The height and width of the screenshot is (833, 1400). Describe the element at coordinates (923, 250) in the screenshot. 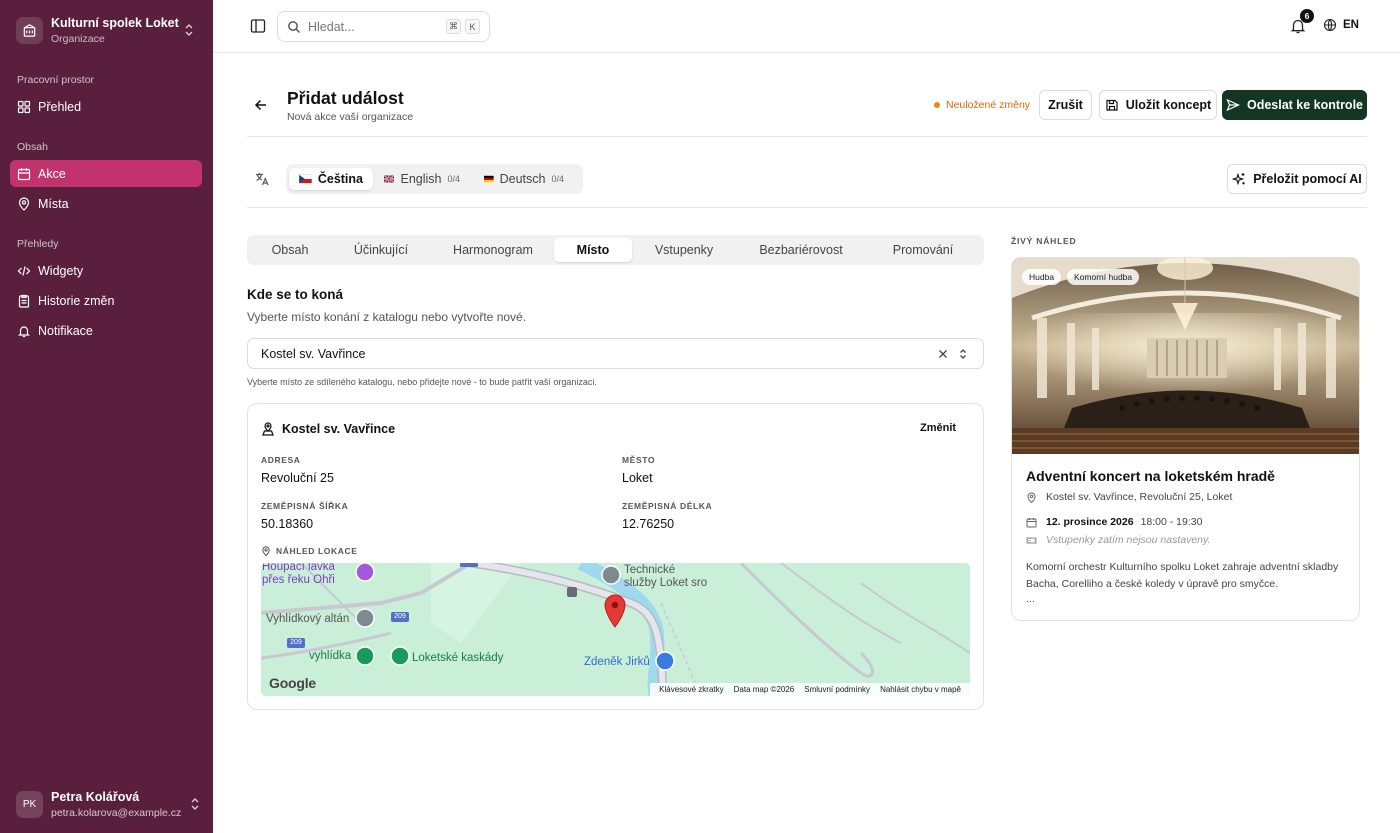

I see `tab-promotion: Promování` at that location.